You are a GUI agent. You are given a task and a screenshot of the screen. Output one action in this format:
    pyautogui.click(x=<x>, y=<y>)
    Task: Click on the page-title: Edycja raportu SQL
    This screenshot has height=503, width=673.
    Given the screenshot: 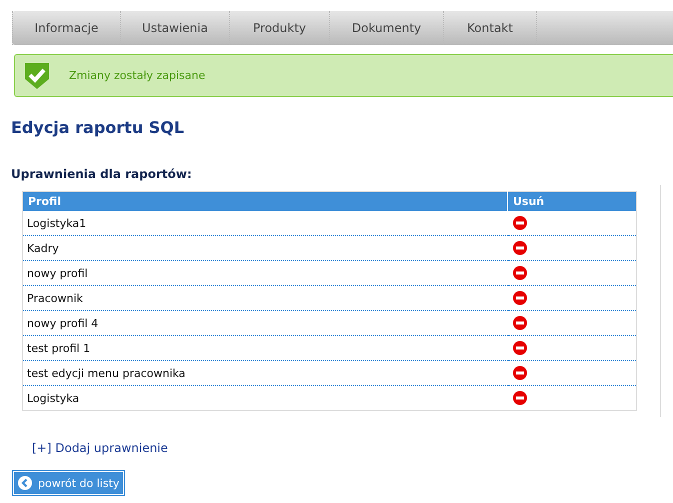 What is the action you would take?
    pyautogui.click(x=98, y=127)
    